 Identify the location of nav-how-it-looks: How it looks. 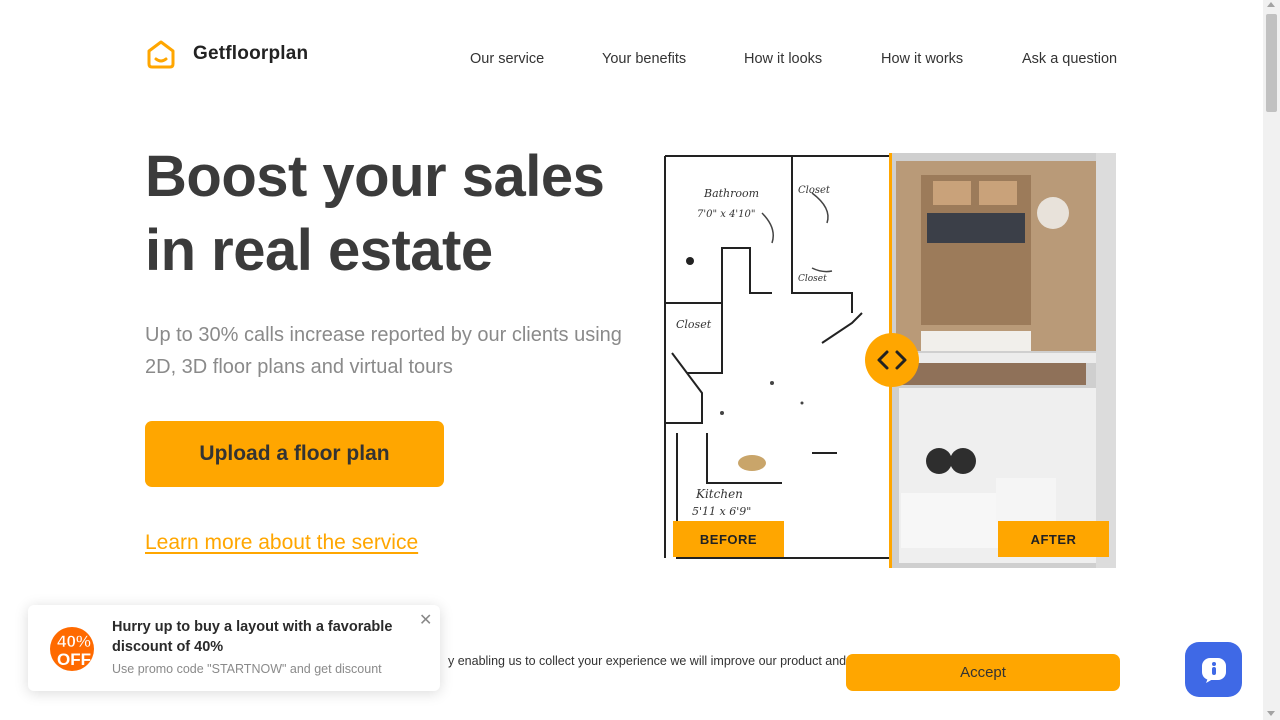
(783, 59).